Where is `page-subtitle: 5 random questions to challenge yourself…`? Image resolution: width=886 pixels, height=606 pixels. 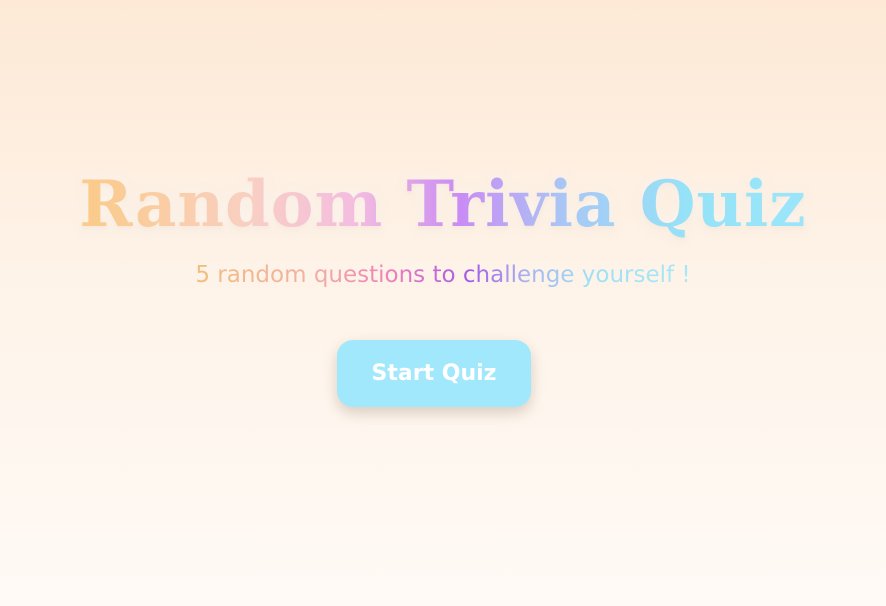 page-subtitle: 5 random questions to challenge yourself… is located at coordinates (443, 275).